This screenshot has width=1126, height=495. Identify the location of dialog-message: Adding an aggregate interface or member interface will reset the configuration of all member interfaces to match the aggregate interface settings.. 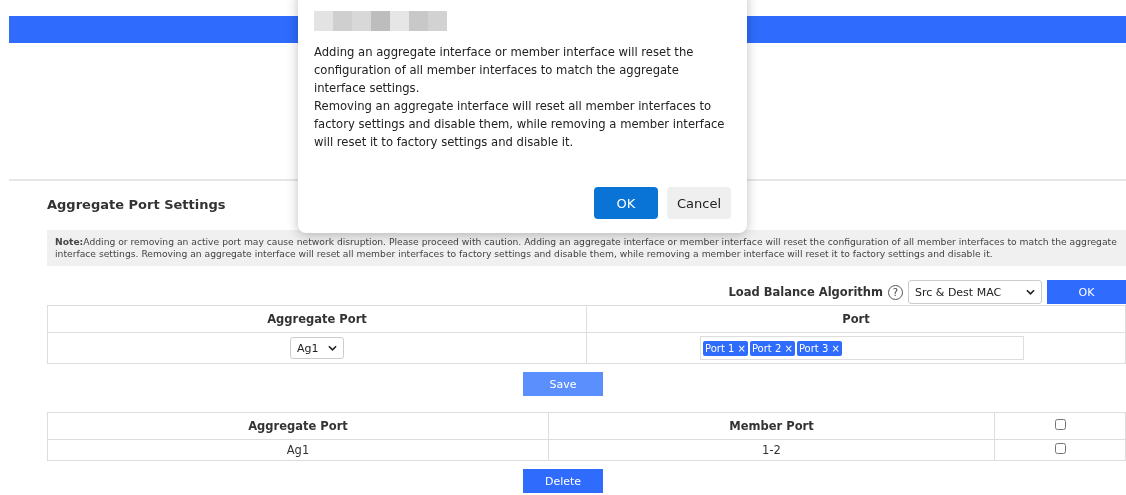
(504, 70).